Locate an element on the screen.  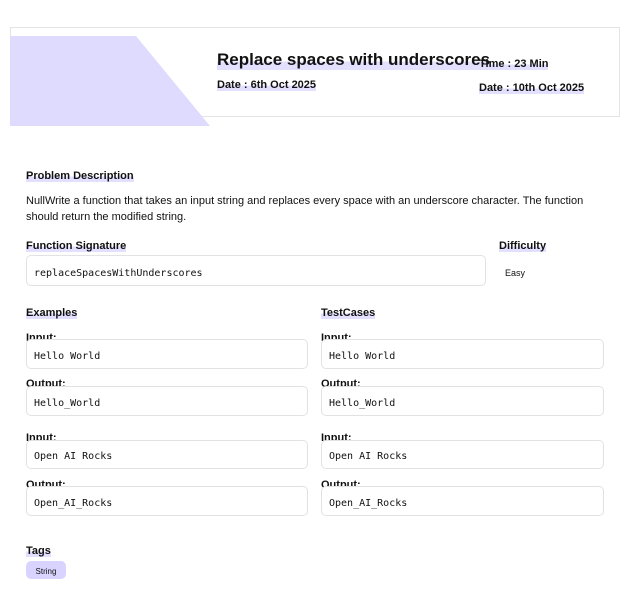
end-date: Date : 10th Oct 2025 is located at coordinates (532, 88).